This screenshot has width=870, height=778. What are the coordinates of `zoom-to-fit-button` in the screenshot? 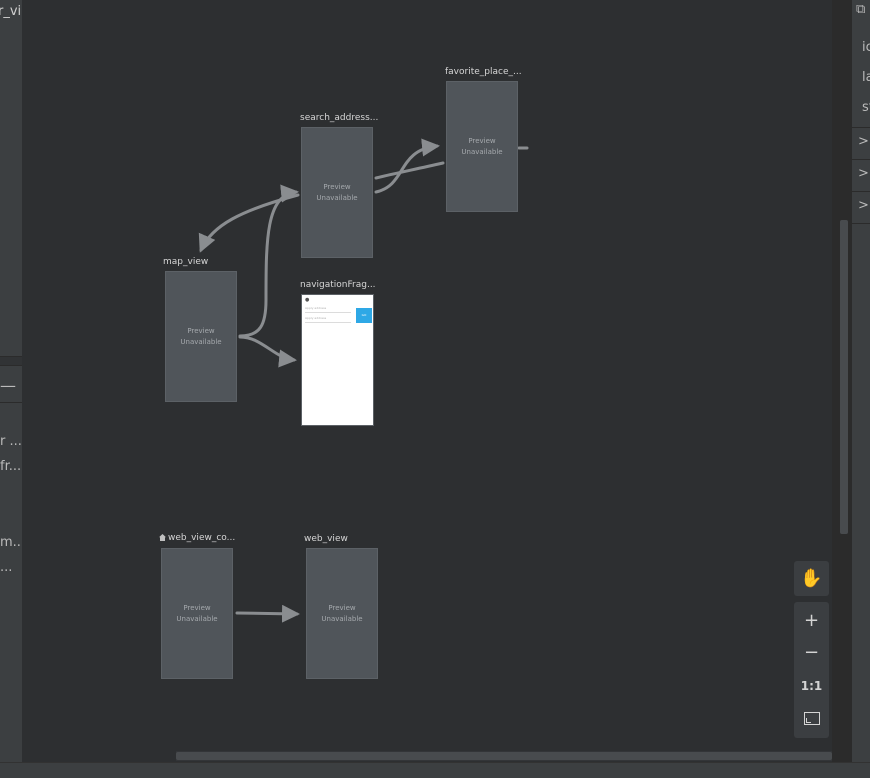 It's located at (811, 718).